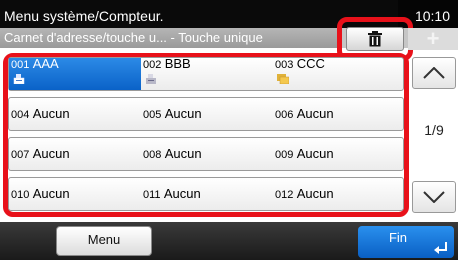 The image size is (458, 260). I want to click on one-touch-key-007: 007 Aucun, so click(75, 154).